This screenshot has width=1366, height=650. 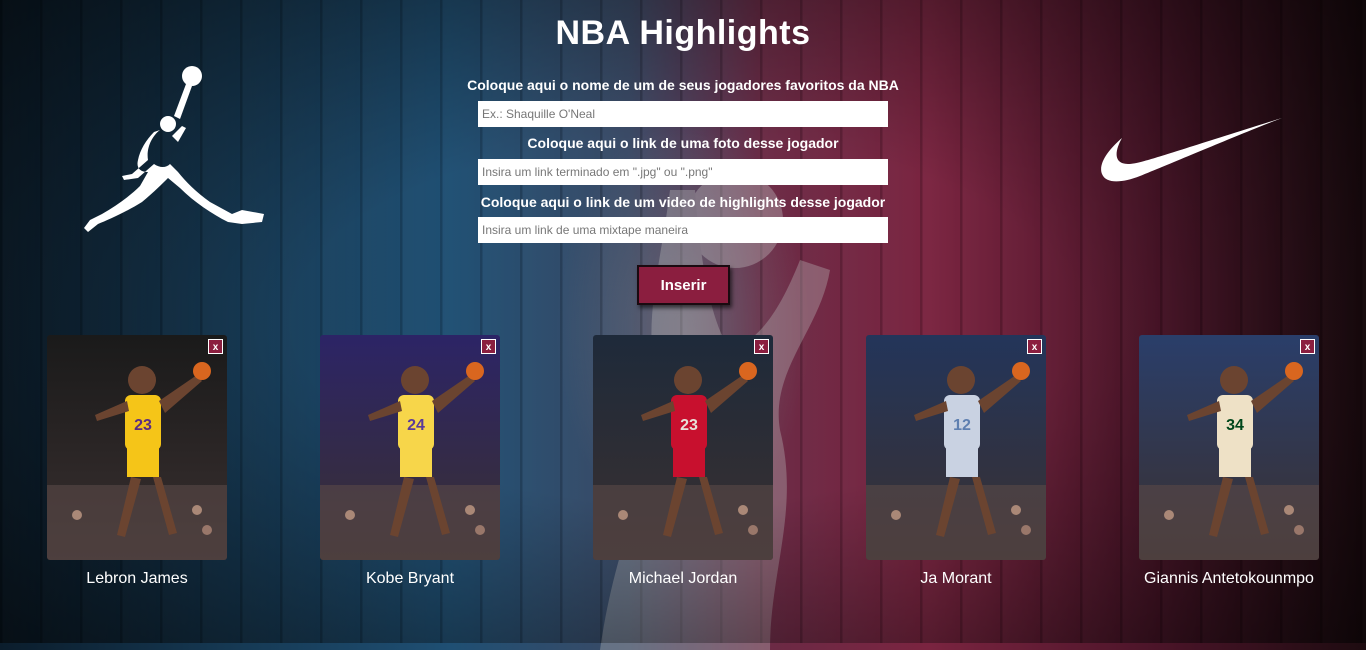 I want to click on player-name: Lebron James, so click(x=137, y=578).